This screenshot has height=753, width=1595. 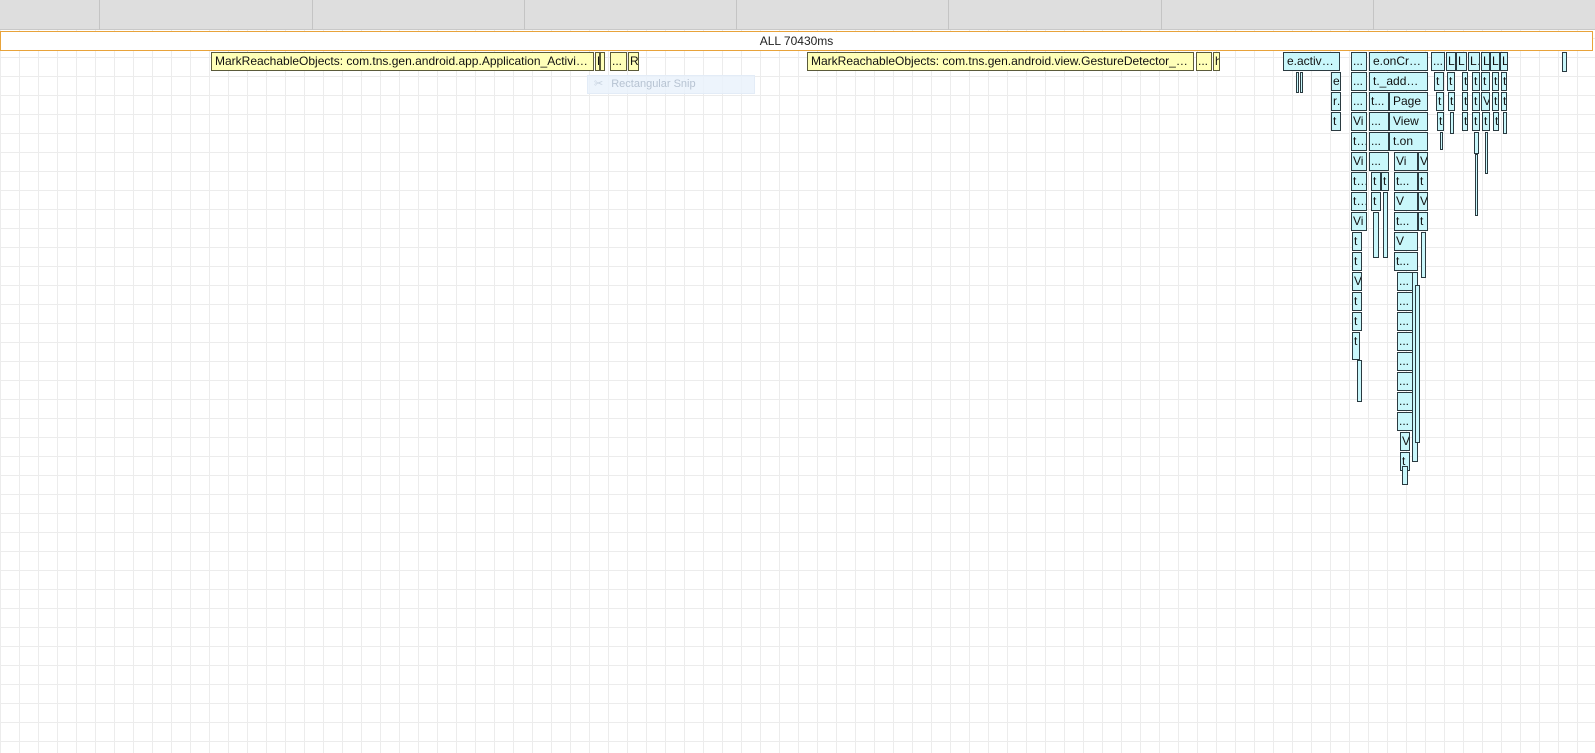 What do you see at coordinates (1408, 121) in the screenshot?
I see `frame-view: View` at bounding box center [1408, 121].